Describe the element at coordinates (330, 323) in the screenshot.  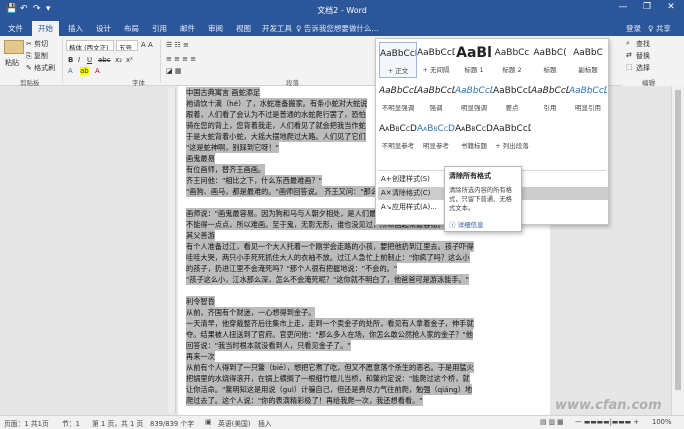
I see `document-line: 一天清早，他穿戴整齐后往集市上走，走到一个卖金子的处所，看见有人拿着金子，伸手就` at that location.